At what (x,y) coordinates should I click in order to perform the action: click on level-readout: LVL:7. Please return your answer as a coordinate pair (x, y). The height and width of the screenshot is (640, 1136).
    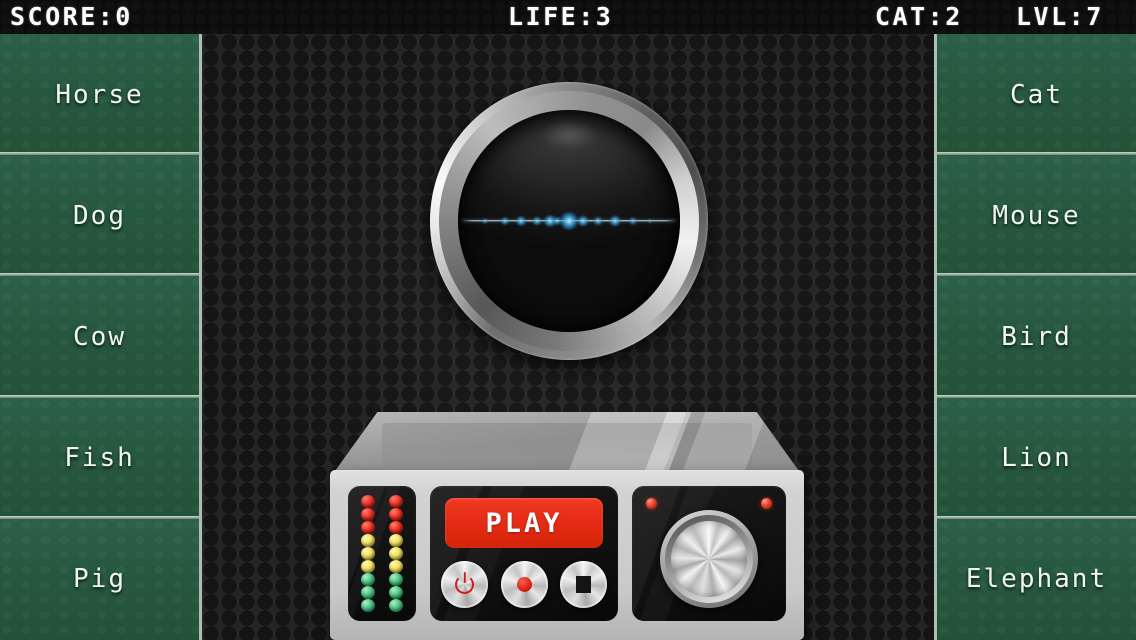
    Looking at the image, I should click on (1060, 16).